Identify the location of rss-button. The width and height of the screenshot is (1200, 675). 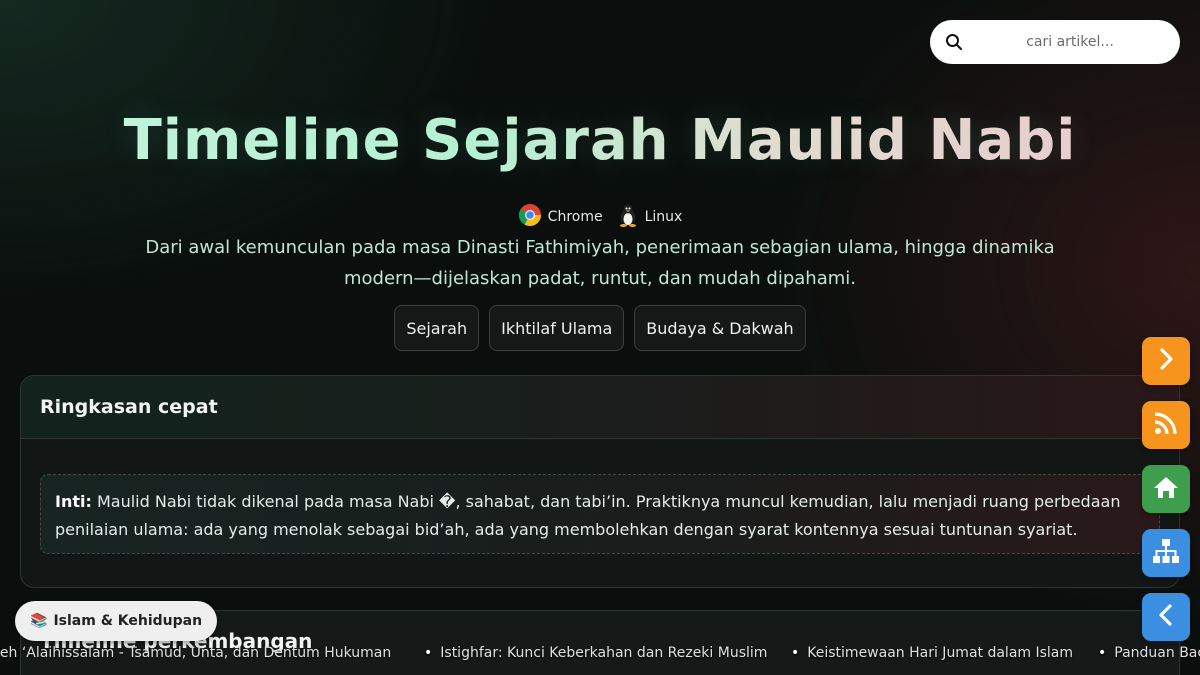
(1166, 425).